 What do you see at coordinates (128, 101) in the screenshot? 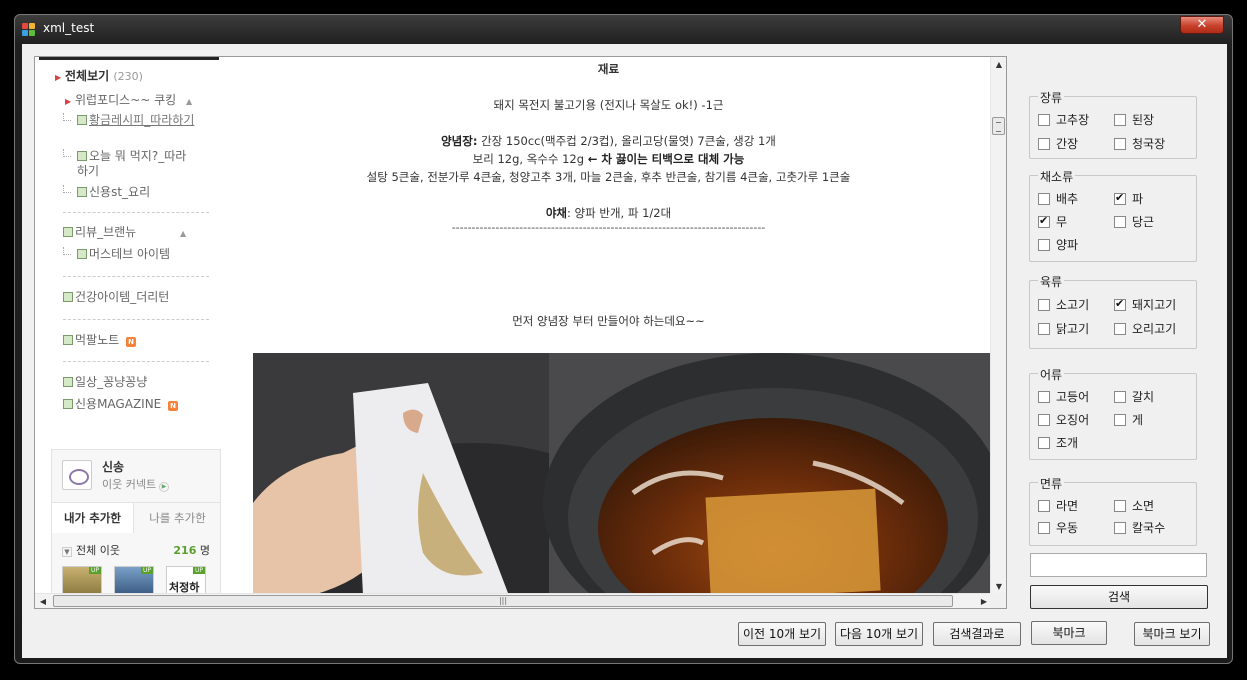
I see `category-item: ▶ 위럽포디스~~ 쿠킹 ▲` at bounding box center [128, 101].